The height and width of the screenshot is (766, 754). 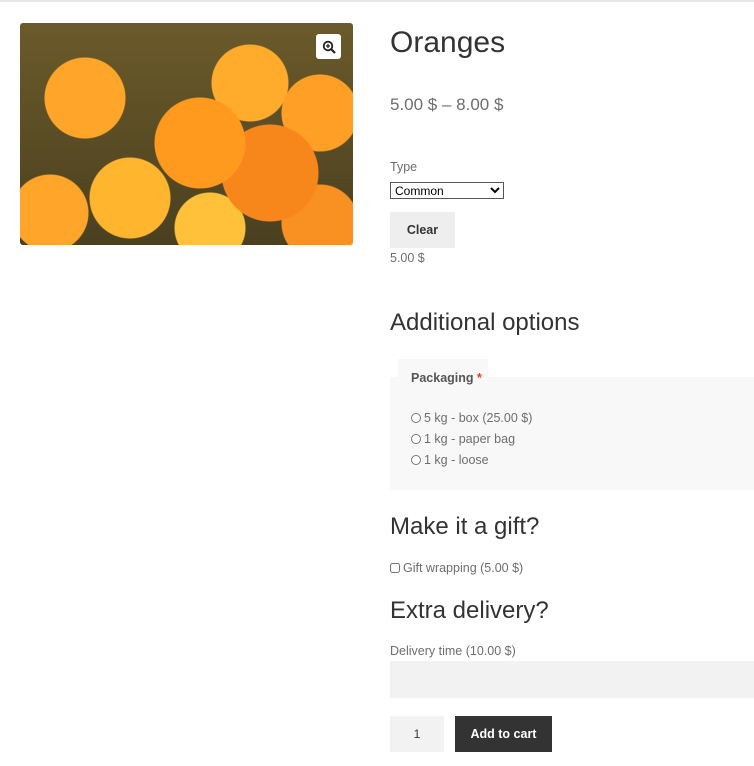 What do you see at coordinates (479, 378) in the screenshot?
I see `required-mark: *` at bounding box center [479, 378].